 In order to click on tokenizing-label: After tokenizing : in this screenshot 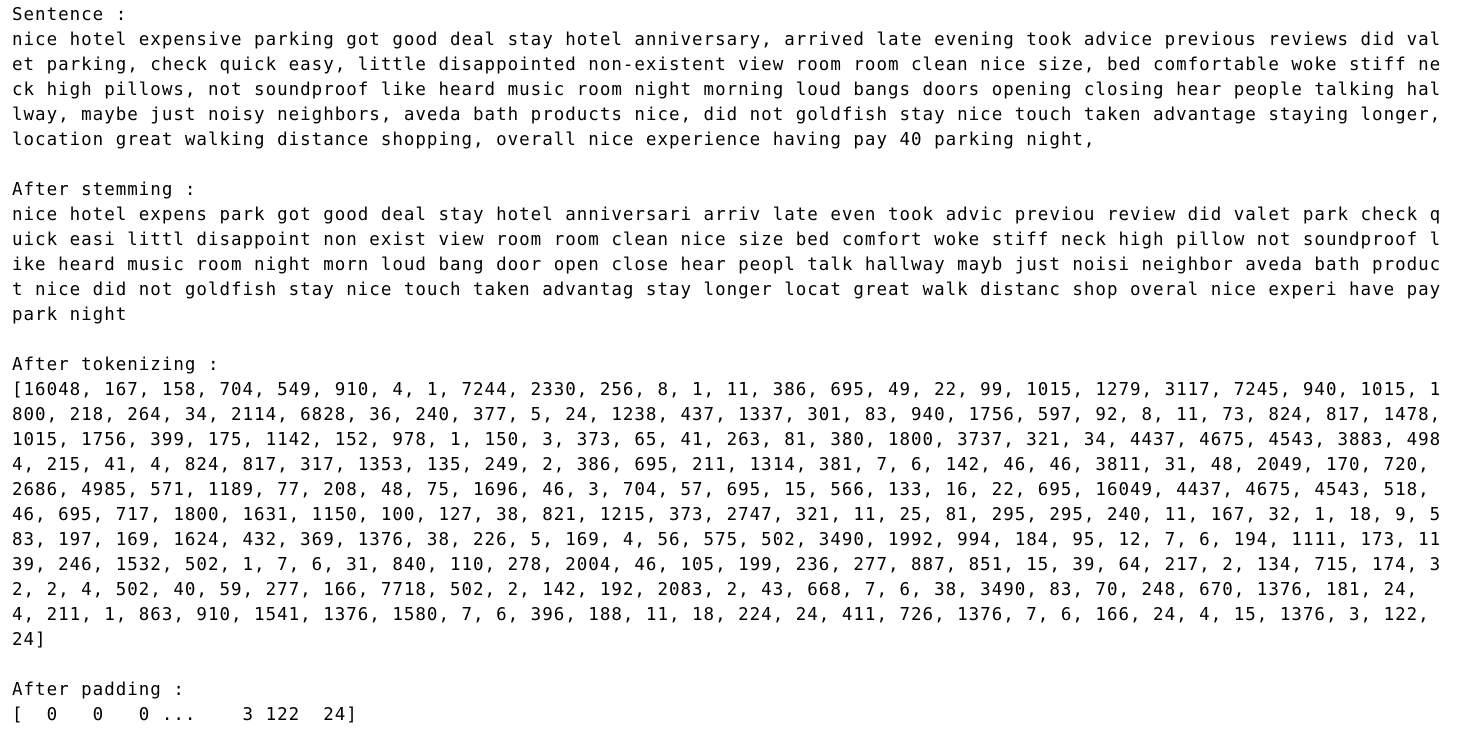, I will do `click(116, 365)`.